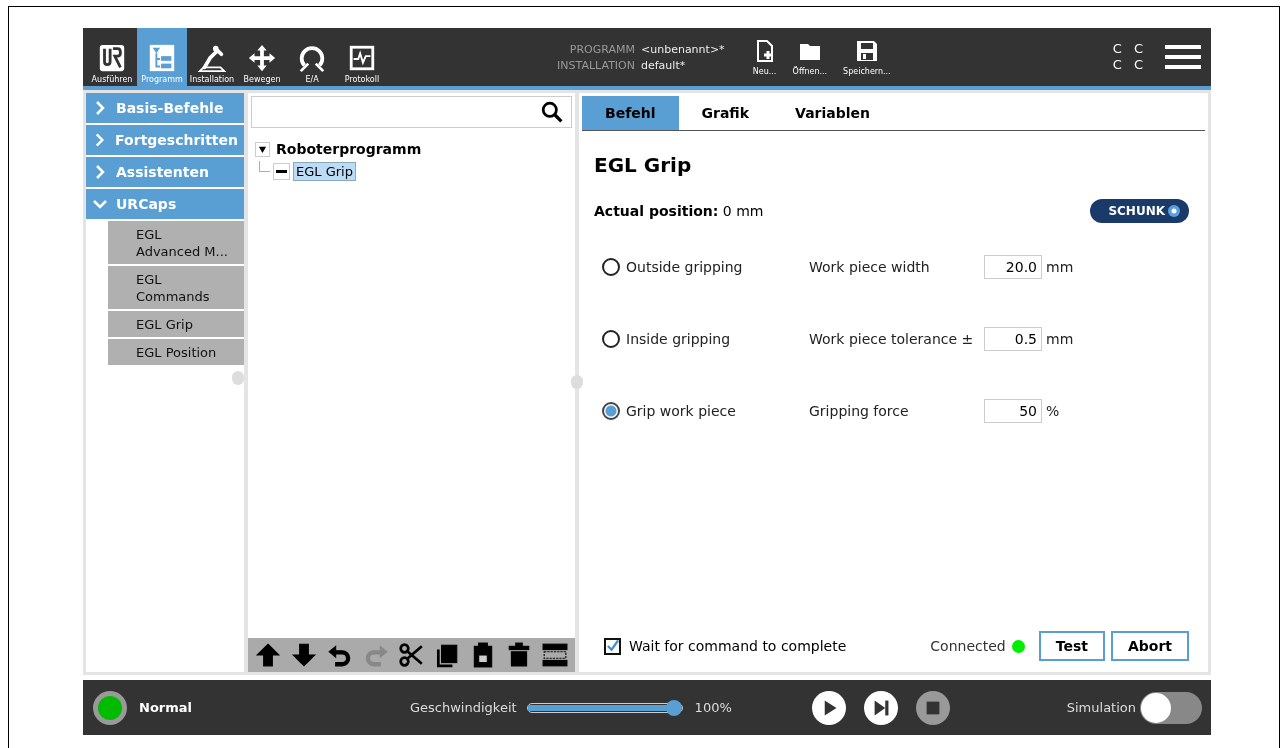 This screenshot has height=748, width=1285. Describe the element at coordinates (612, 646) in the screenshot. I see `checkbox` at that location.